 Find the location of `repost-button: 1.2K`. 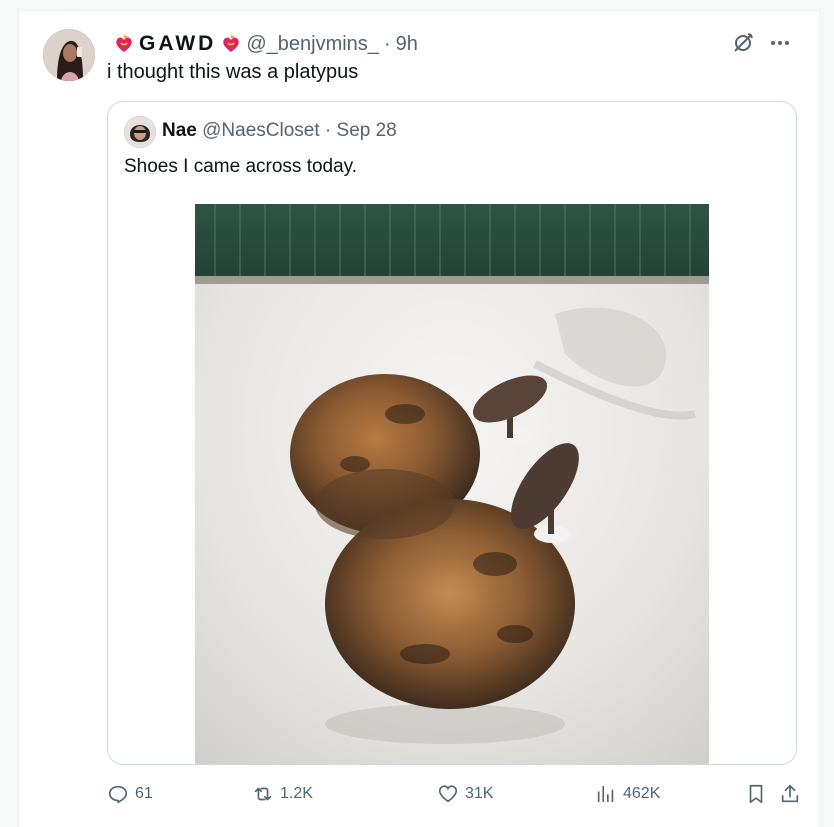

repost-button: 1.2K is located at coordinates (282, 794).